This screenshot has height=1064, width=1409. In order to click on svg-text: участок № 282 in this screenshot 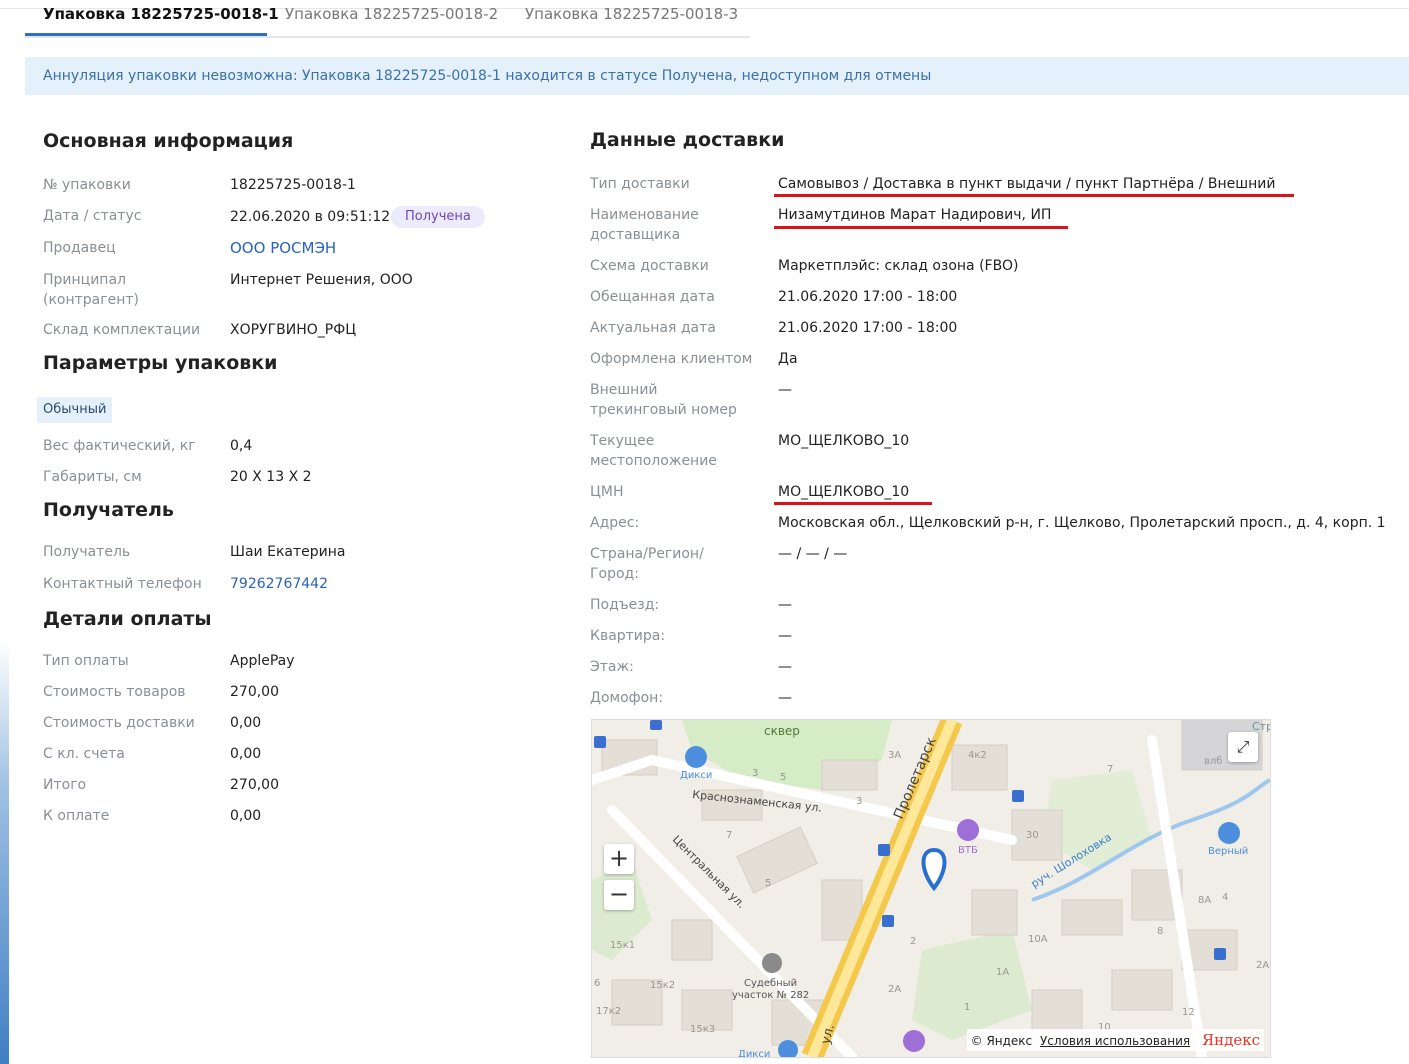, I will do `click(770, 995)`.